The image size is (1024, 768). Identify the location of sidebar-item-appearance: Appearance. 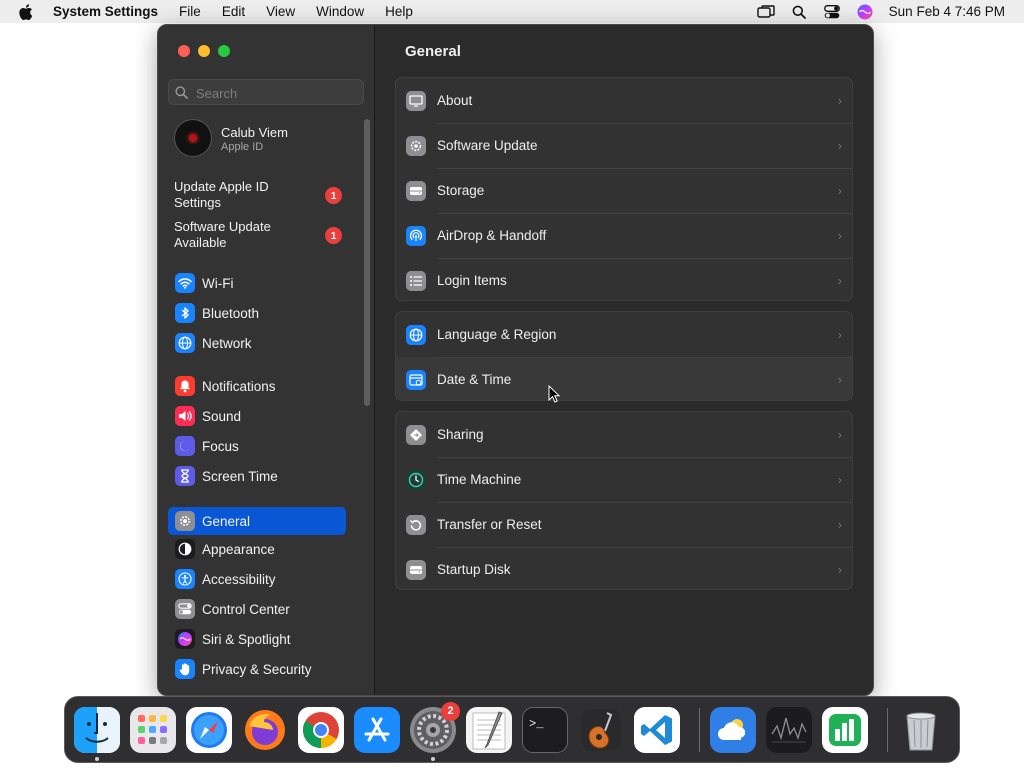
(258, 549).